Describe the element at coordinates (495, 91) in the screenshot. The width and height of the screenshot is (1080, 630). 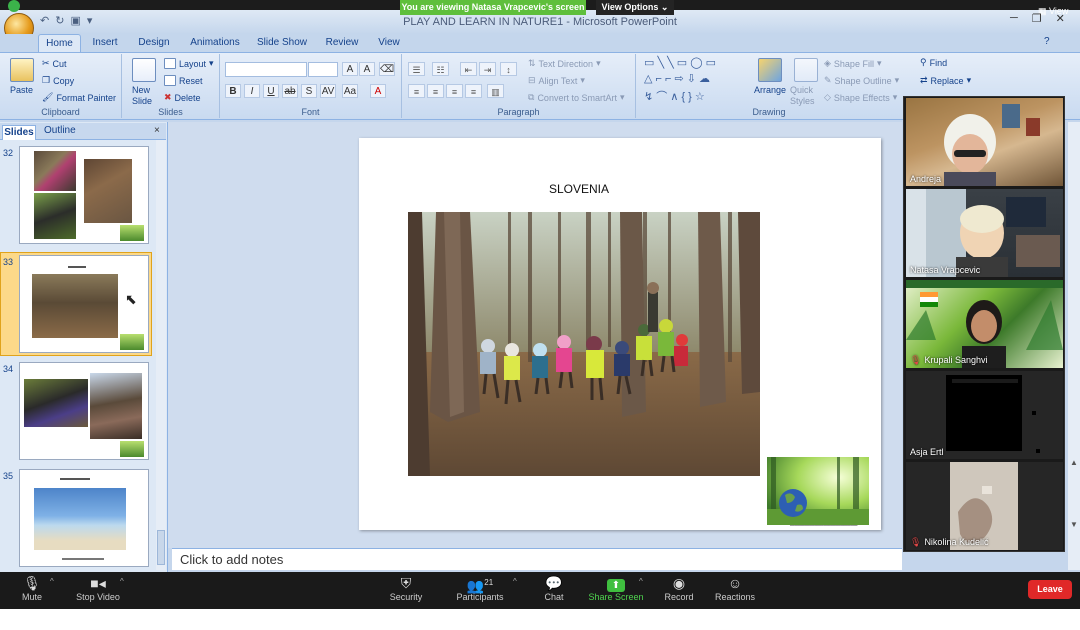
I see `columns-icon: ▥` at that location.